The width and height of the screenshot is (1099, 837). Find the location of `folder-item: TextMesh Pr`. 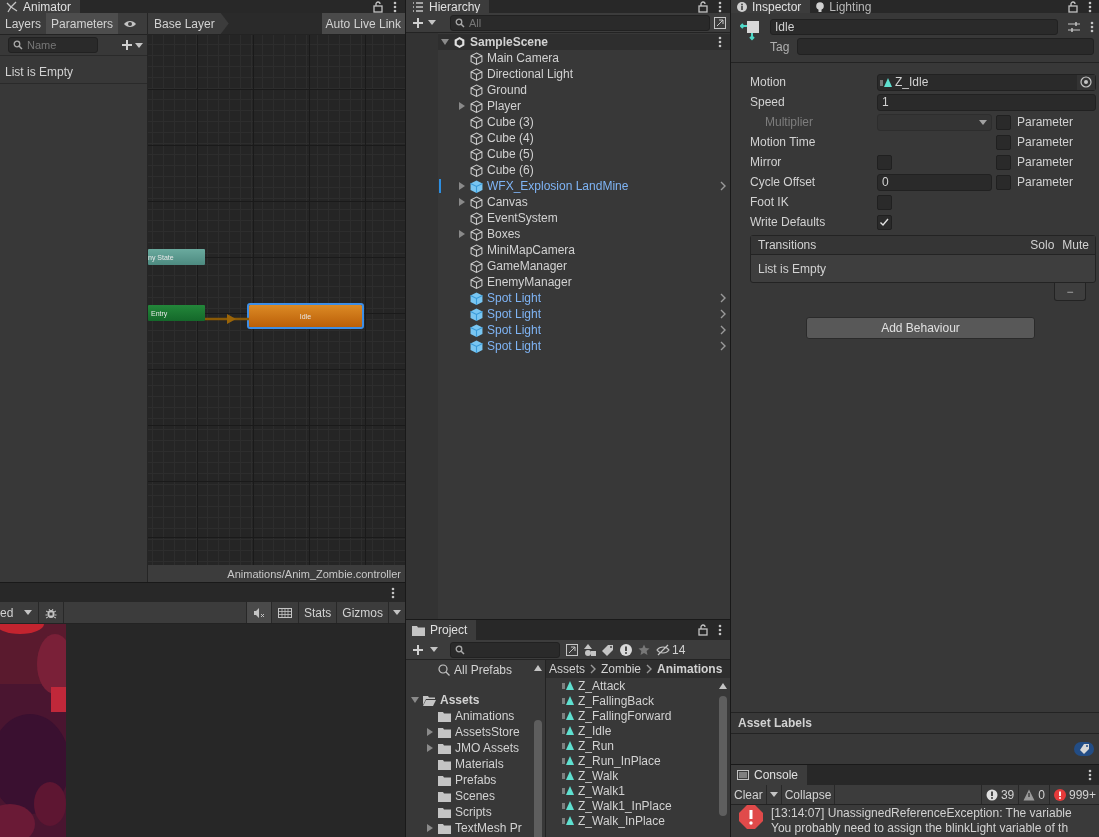

folder-item: TextMesh Pr is located at coordinates (488, 828).